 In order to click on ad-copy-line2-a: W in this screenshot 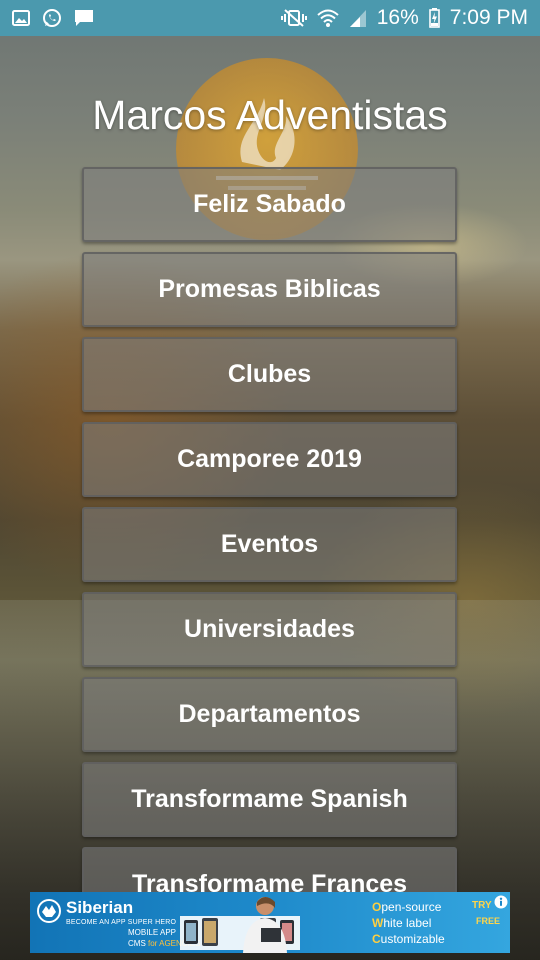, I will do `click(378, 923)`.